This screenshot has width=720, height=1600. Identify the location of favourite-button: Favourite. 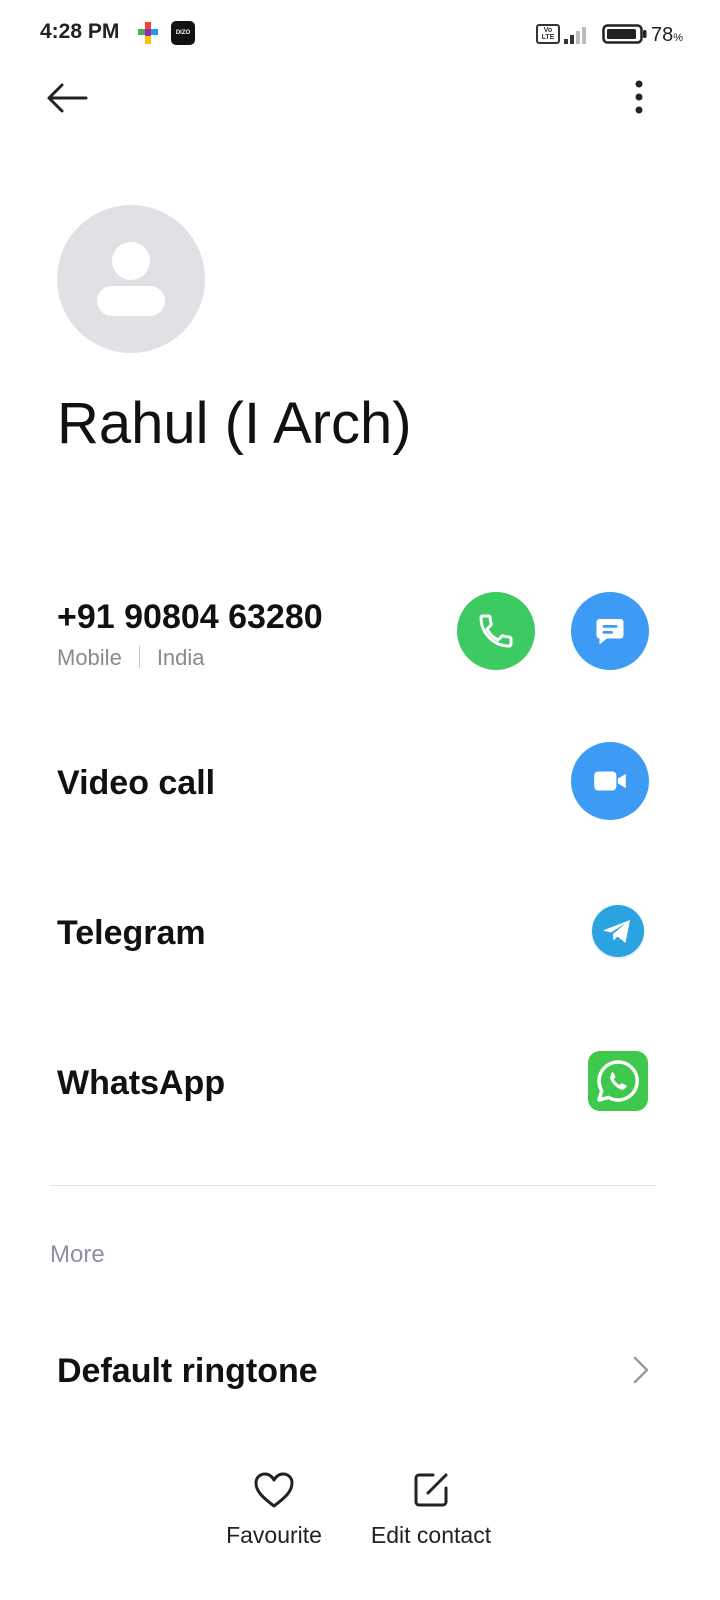
(274, 1508).